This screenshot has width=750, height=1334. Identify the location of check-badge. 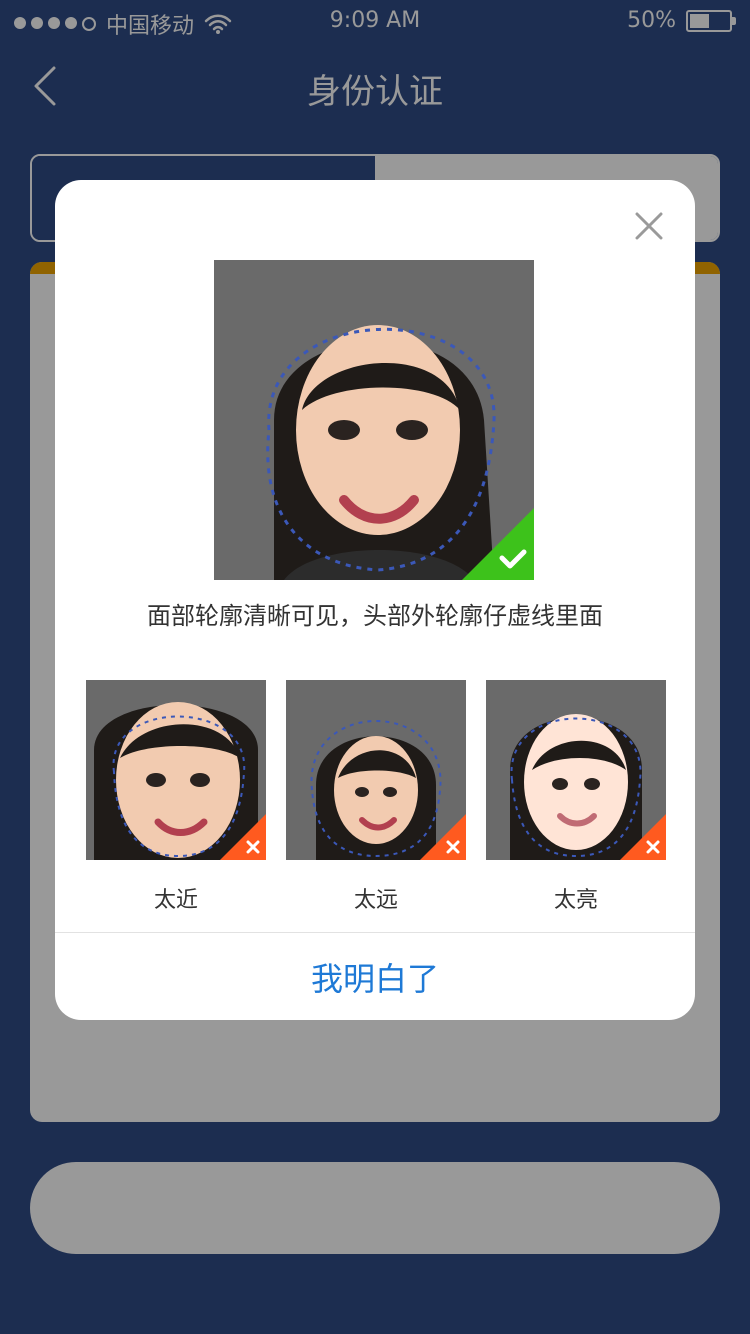
(498, 544).